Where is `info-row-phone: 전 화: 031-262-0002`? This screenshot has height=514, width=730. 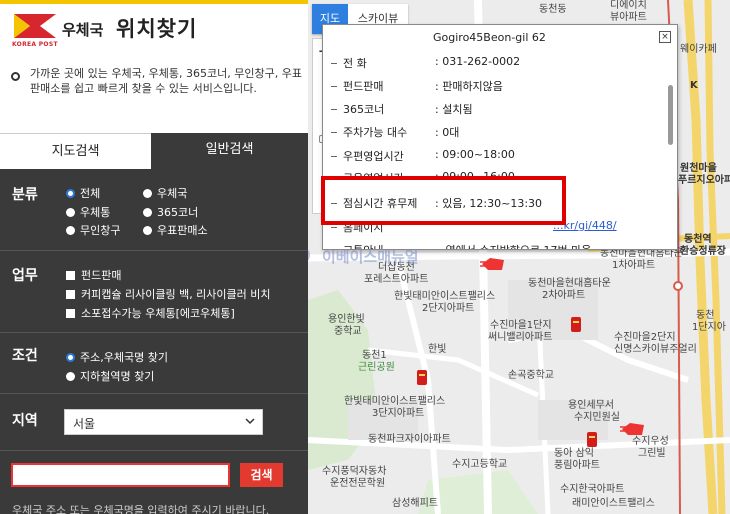 info-row-phone: 전 화: 031-262-0002 is located at coordinates (483, 65).